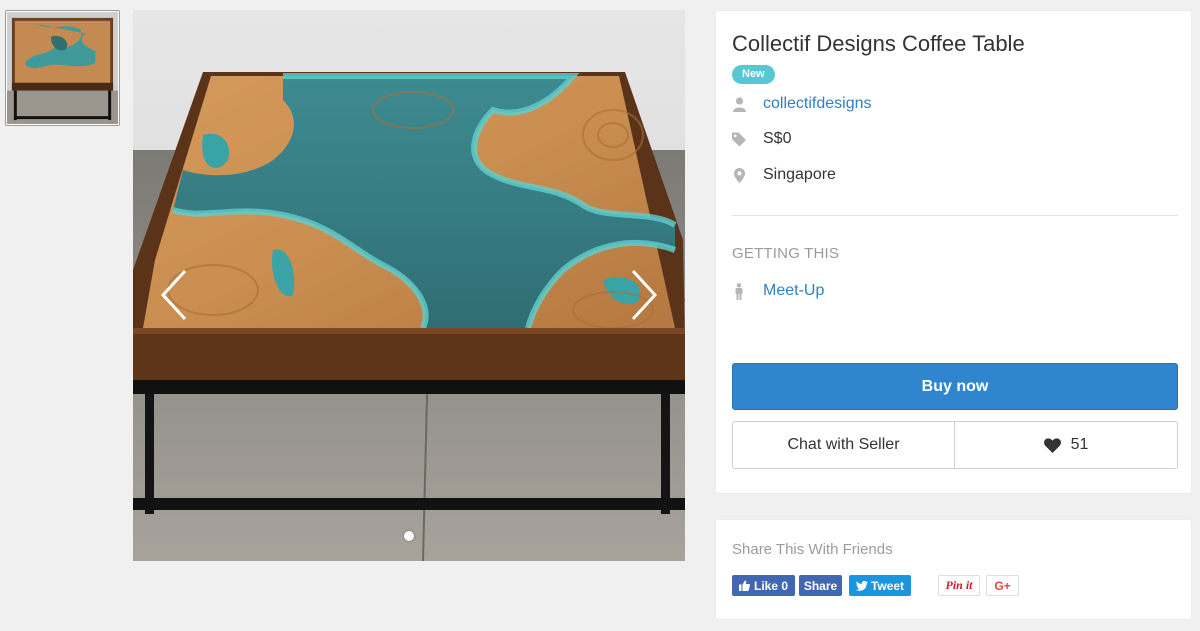 Image resolution: width=1200 pixels, height=631 pixels. Describe the element at coordinates (739, 104) in the screenshot. I see `user-icon` at that location.